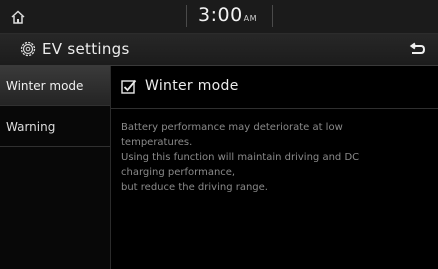 The height and width of the screenshot is (269, 438). I want to click on status-bar: 3:00AM, so click(219, 17).